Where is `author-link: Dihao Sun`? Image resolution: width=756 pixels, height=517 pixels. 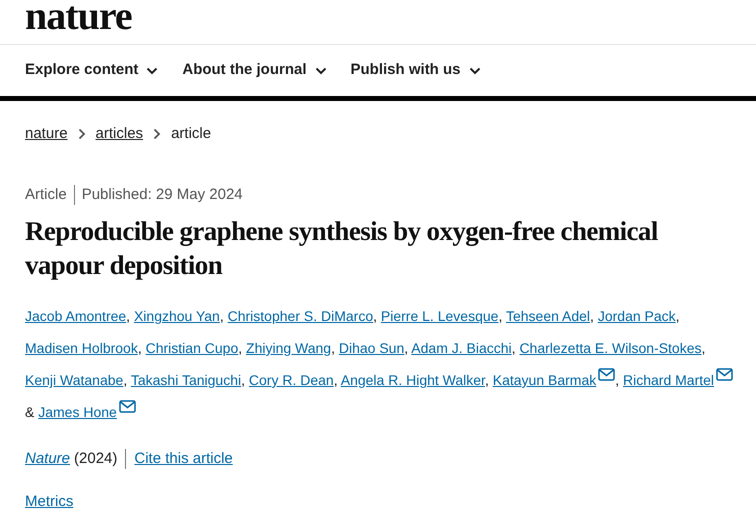 author-link: Dihao Sun is located at coordinates (371, 348).